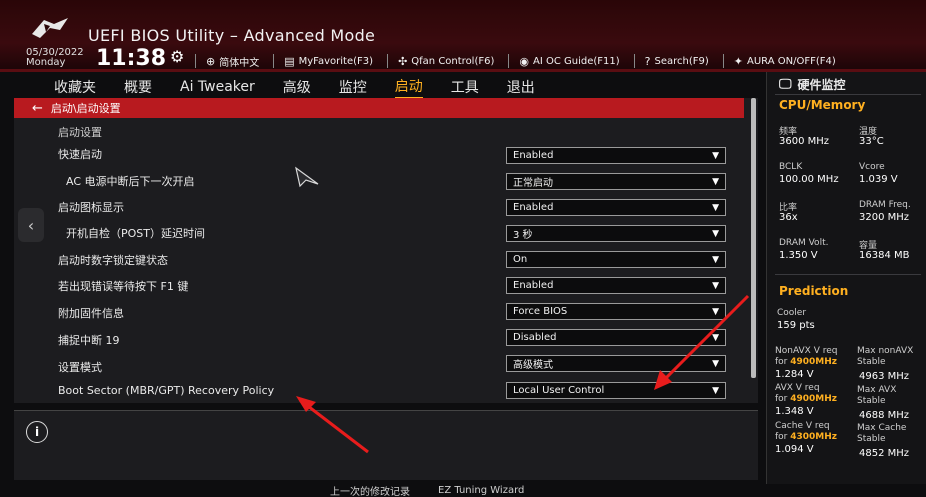 The image size is (926, 497). What do you see at coordinates (289, 61) in the screenshot?
I see `favorite-icon: ▤` at bounding box center [289, 61].